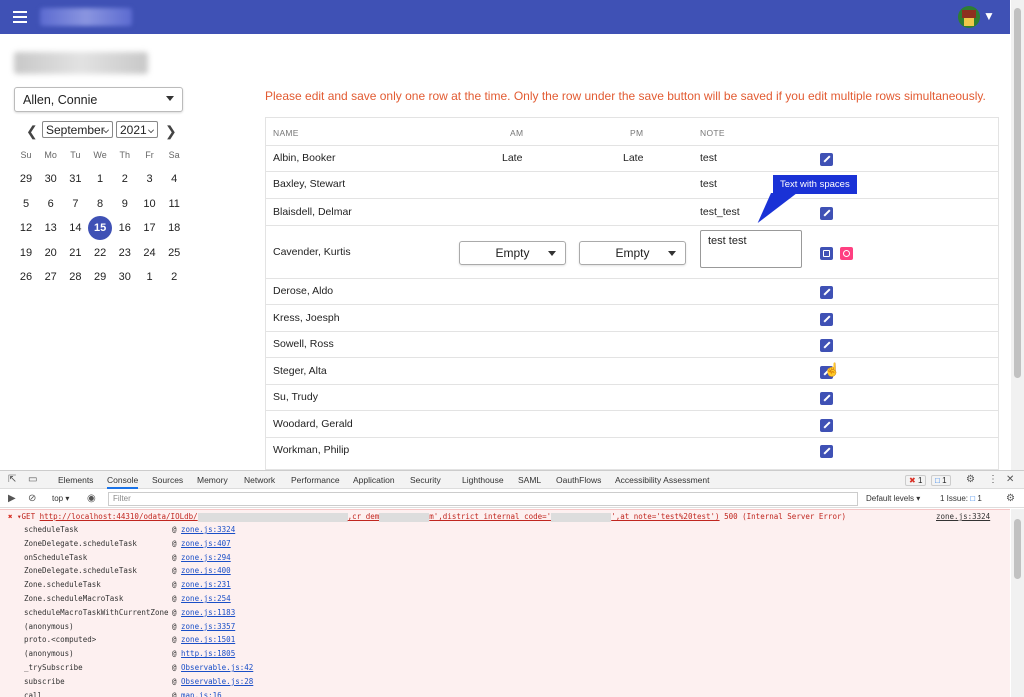 The height and width of the screenshot is (697, 1024). What do you see at coordinates (32, 131) in the screenshot?
I see `chevron-left-icon: ❮` at bounding box center [32, 131].